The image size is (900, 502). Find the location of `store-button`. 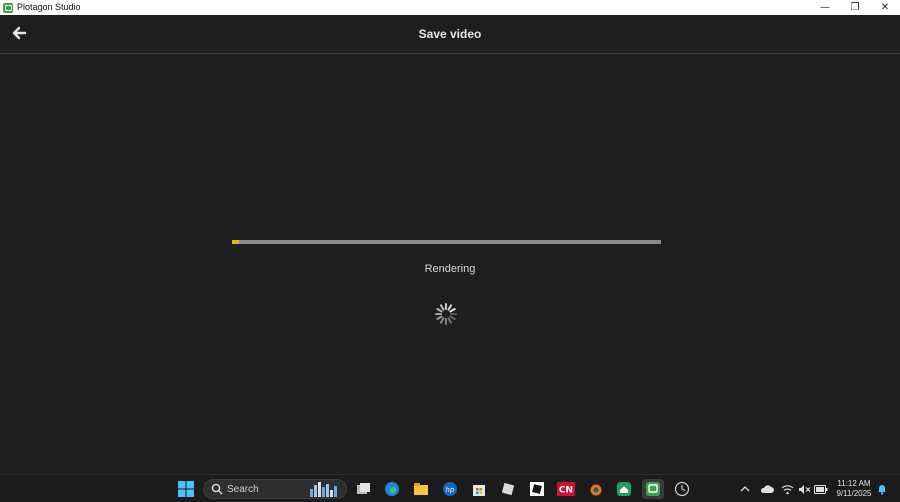

store-button is located at coordinates (479, 489).